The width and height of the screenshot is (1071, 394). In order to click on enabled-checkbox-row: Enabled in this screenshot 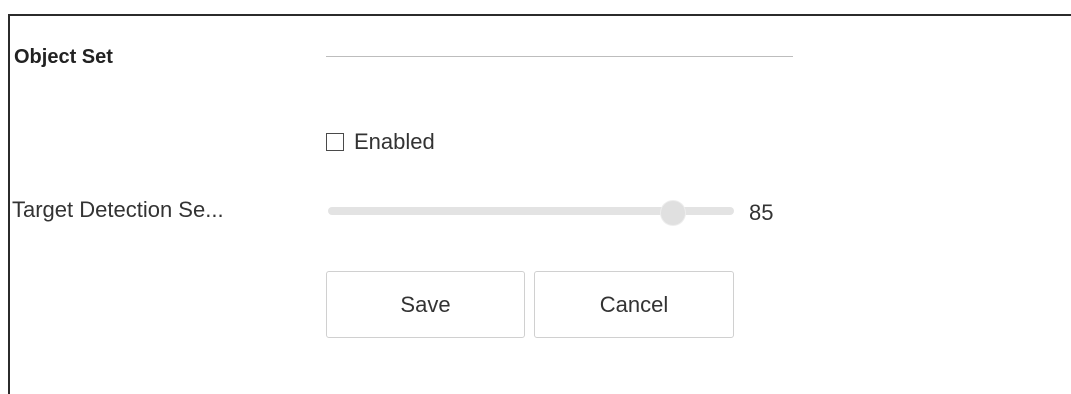, I will do `click(380, 142)`.